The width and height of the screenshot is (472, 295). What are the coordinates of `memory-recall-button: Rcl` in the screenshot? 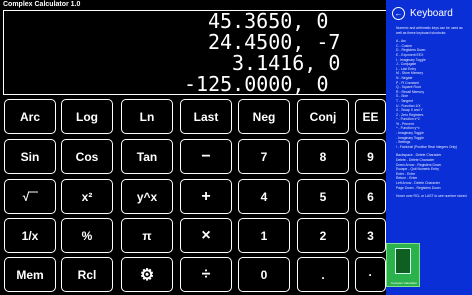 It's located at (87, 274).